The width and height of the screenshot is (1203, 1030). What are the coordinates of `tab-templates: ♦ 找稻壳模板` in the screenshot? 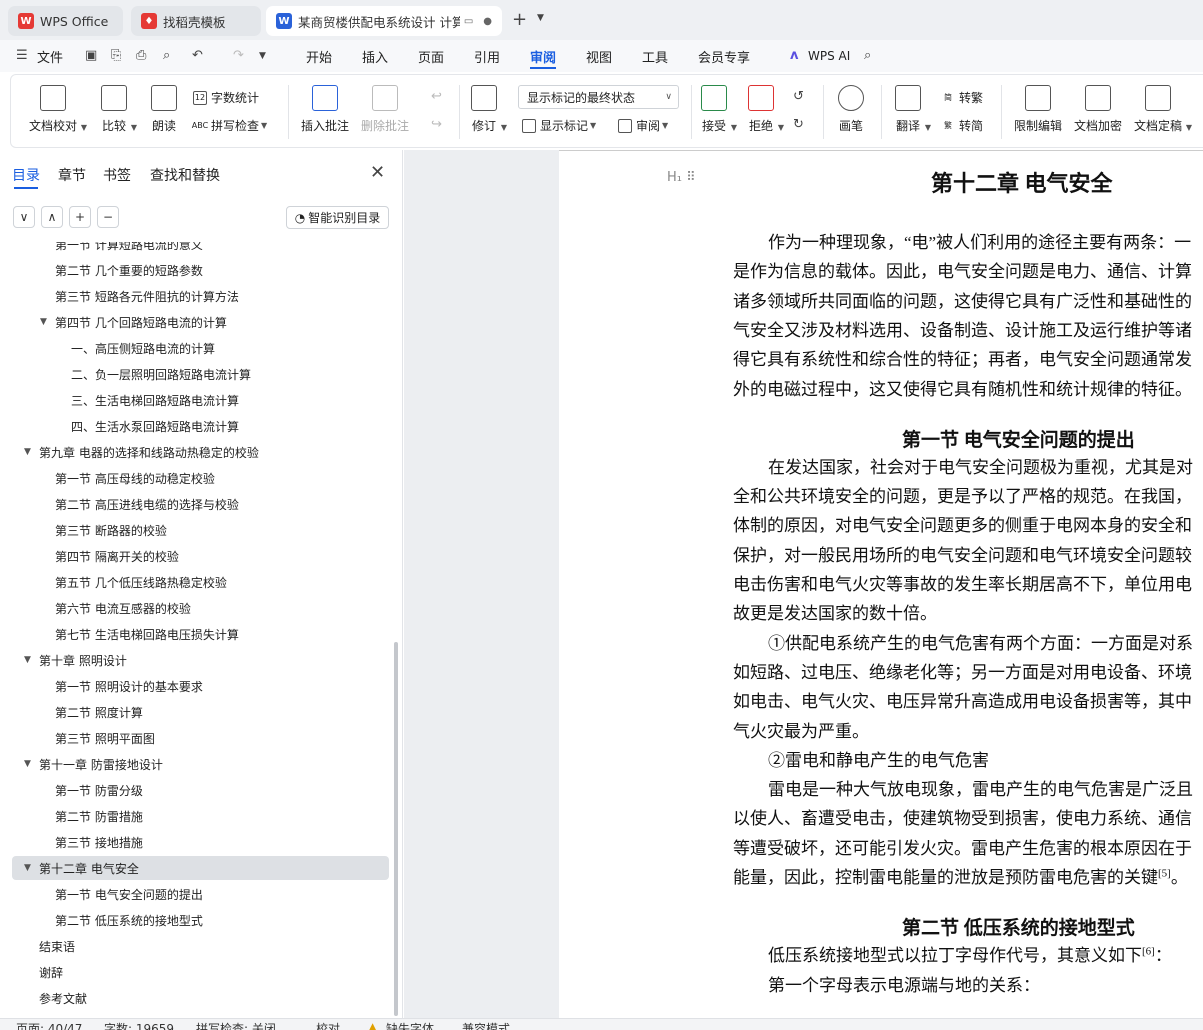 It's located at (196, 21).